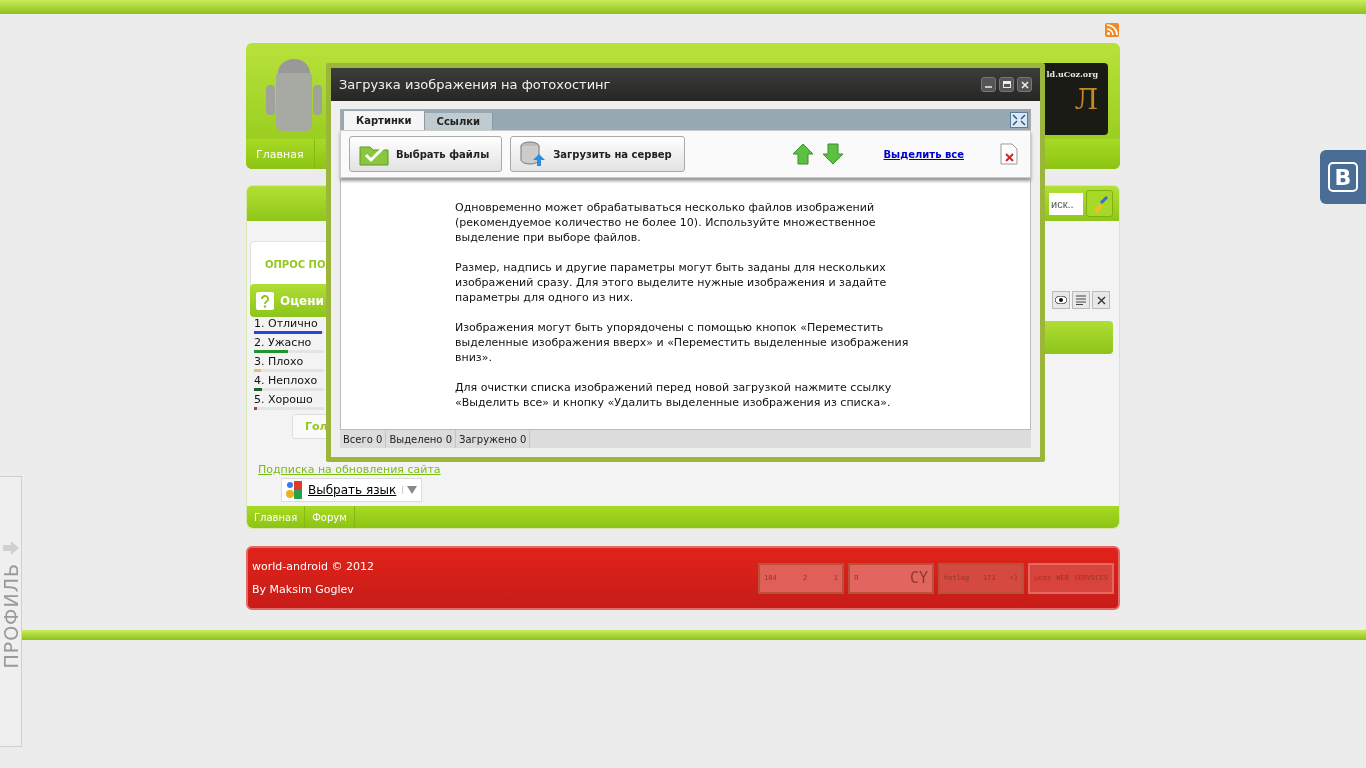 The width and height of the screenshot is (1366, 768). Describe the element at coordinates (421, 439) in the screenshot. I see `status-text: Выделено 0` at that location.